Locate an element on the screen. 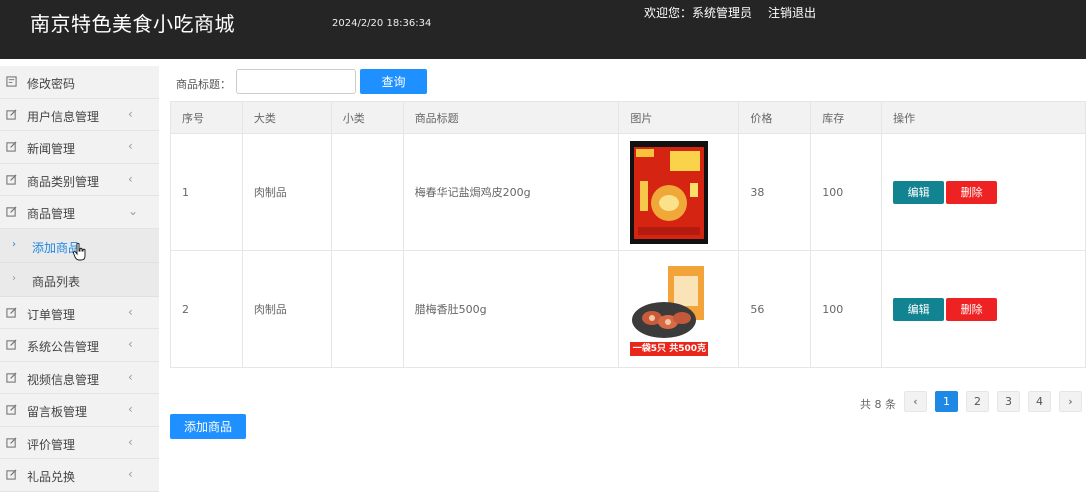 This screenshot has height=492, width=1086. sidebar-item-label: 留言板管理 is located at coordinates (57, 412).